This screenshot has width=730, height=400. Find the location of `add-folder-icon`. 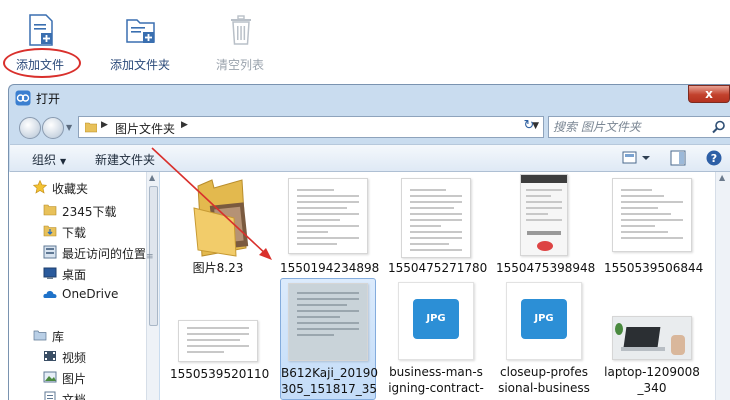

add-folder-icon is located at coordinates (140, 31).